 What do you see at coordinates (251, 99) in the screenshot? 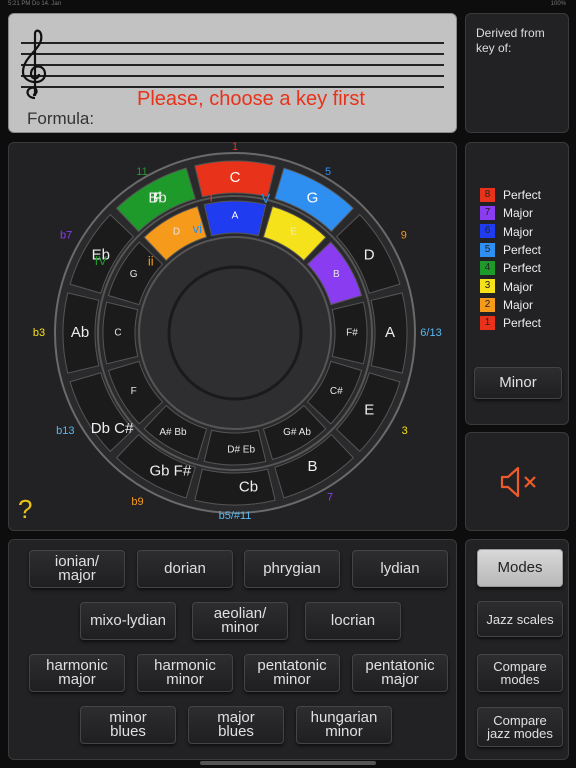
I see `choose-key-prompt: Please, choose a key first` at bounding box center [251, 99].